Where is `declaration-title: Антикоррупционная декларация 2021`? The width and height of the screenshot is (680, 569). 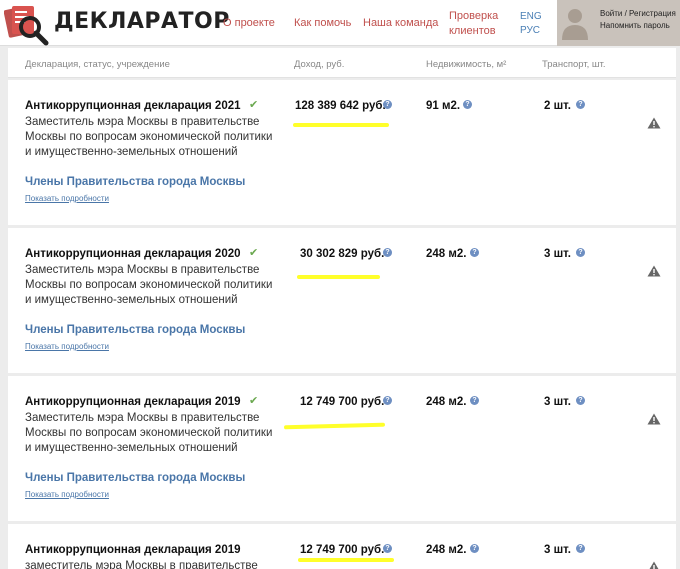
declaration-title: Антикоррупционная декларация 2021 is located at coordinates (133, 106).